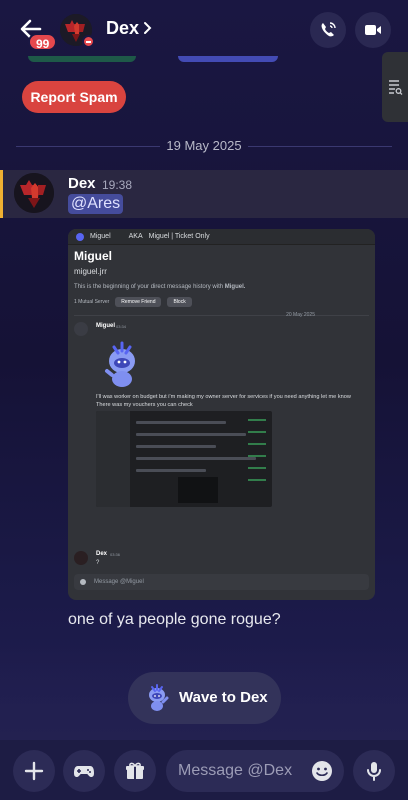 Image resolution: width=408 pixels, height=800 pixels. I want to click on attach-button, so click(34, 771).